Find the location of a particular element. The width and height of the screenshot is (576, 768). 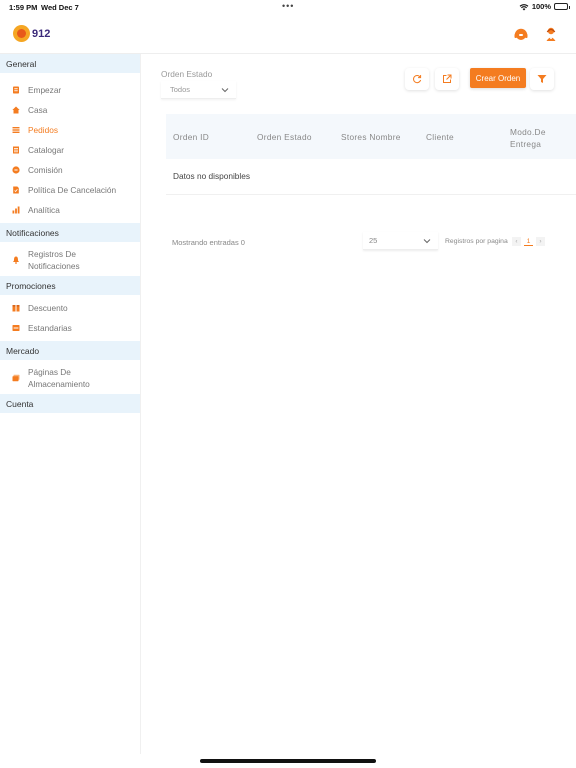

support-icon is located at coordinates (521, 34).